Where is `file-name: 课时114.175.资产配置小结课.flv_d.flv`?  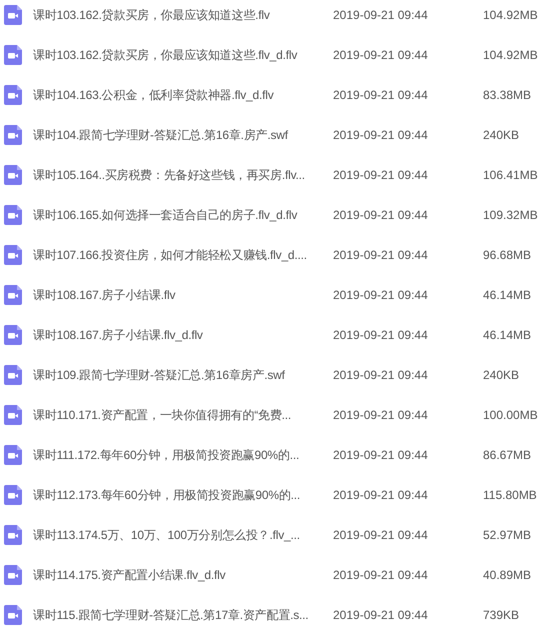
file-name: 课时114.175.资产配置小结课.flv_d.flv is located at coordinates (183, 575).